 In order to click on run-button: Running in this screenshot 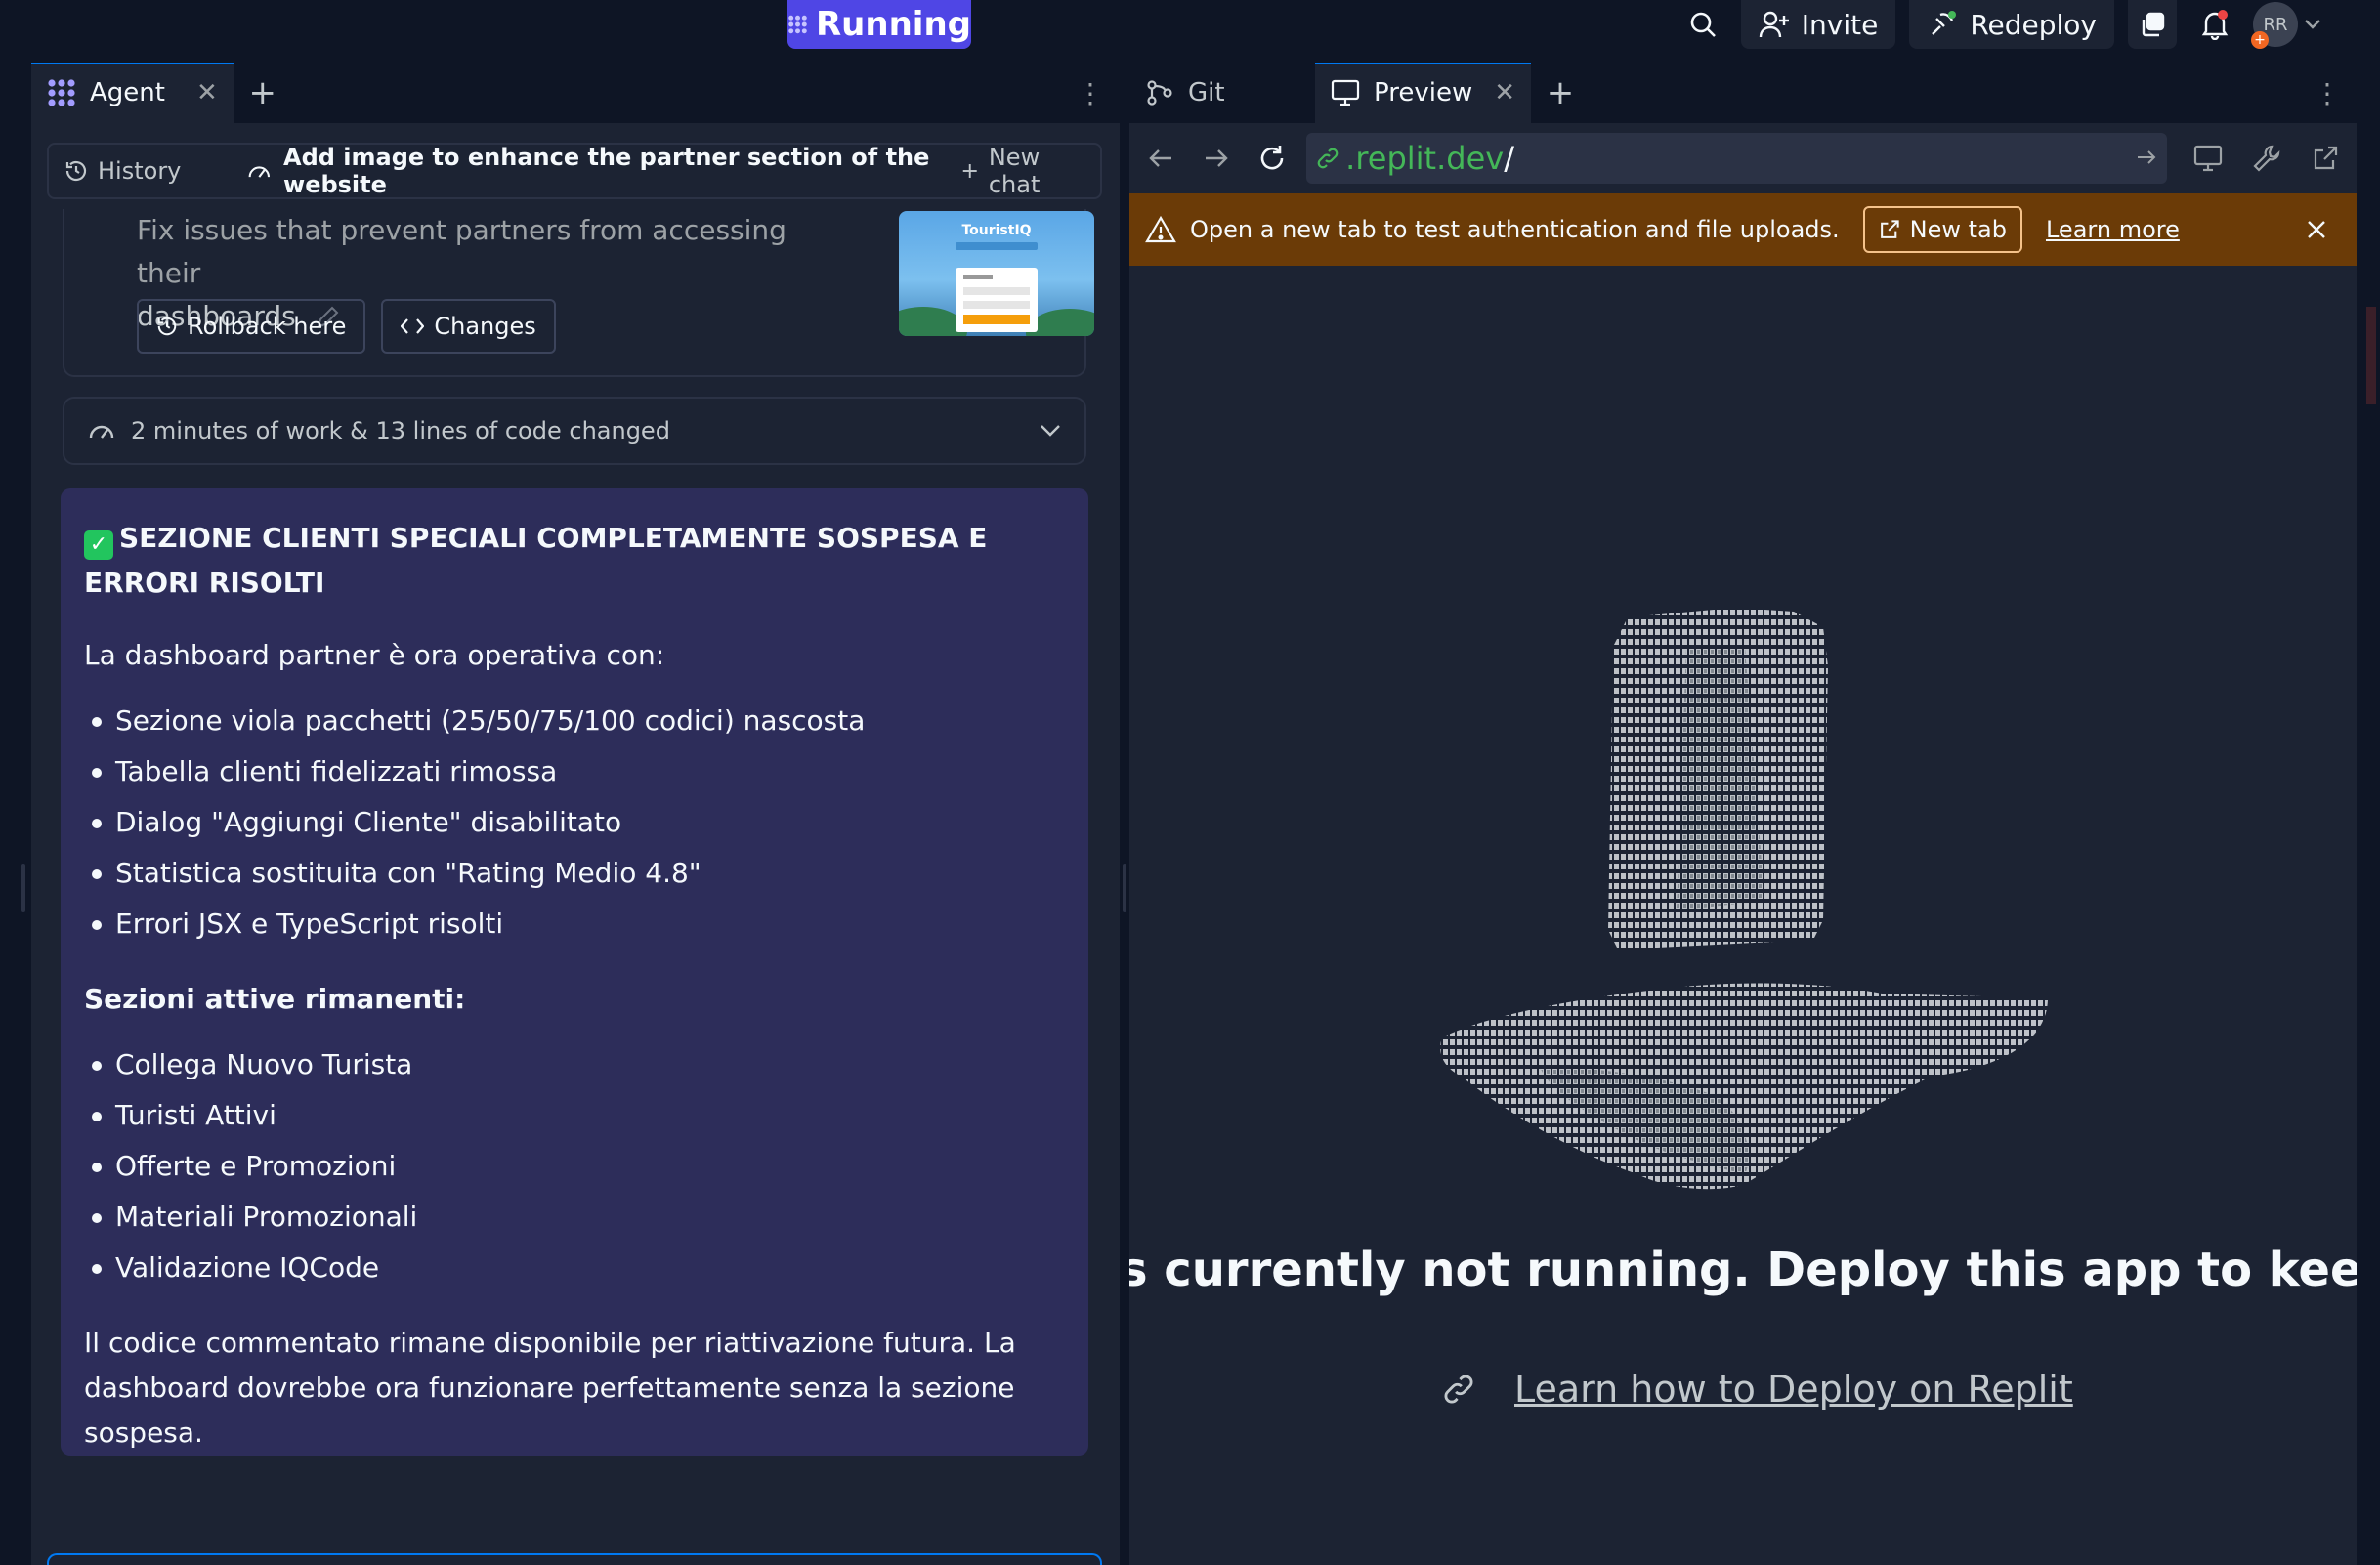, I will do `click(879, 25)`.